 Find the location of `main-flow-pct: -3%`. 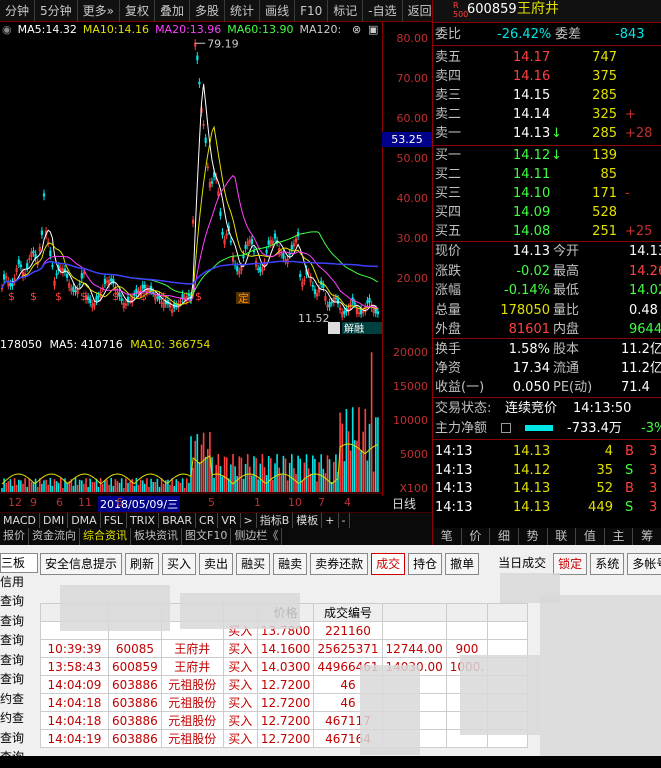

main-flow-pct: -3% is located at coordinates (651, 428).